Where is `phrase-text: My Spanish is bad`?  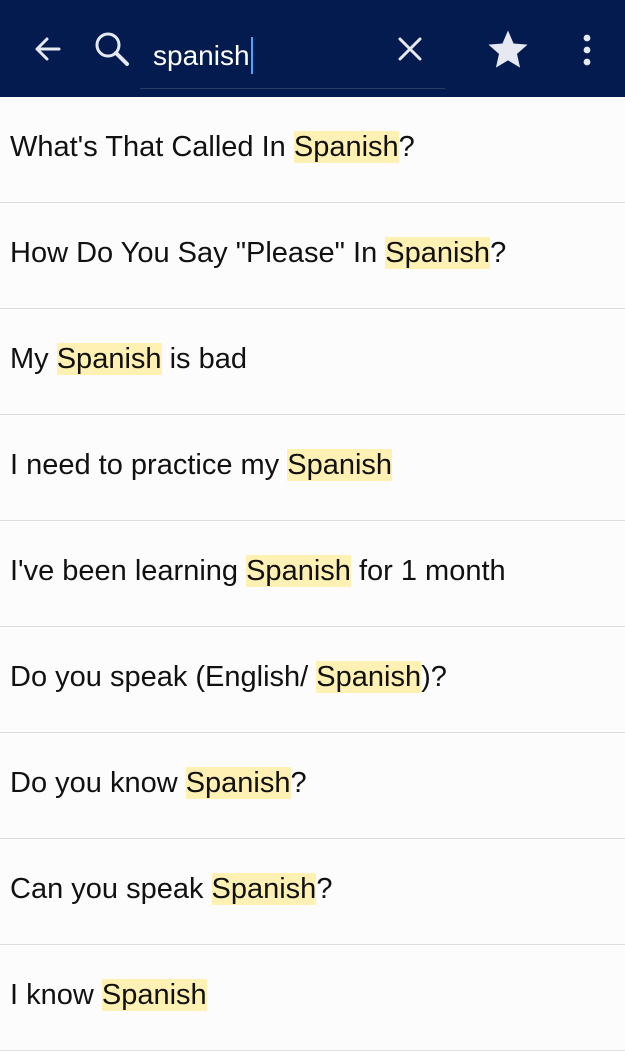
phrase-text: My Spanish is bad is located at coordinates (128, 359).